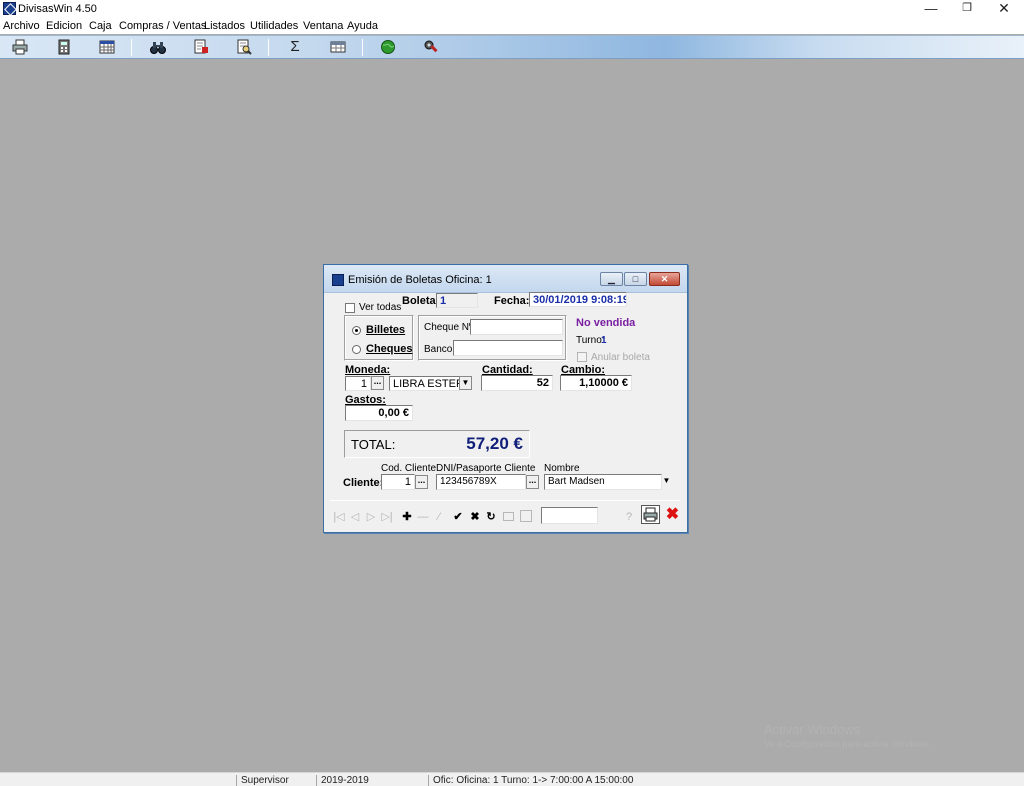  What do you see at coordinates (457, 300) in the screenshot?
I see `boleta-field: 1` at bounding box center [457, 300].